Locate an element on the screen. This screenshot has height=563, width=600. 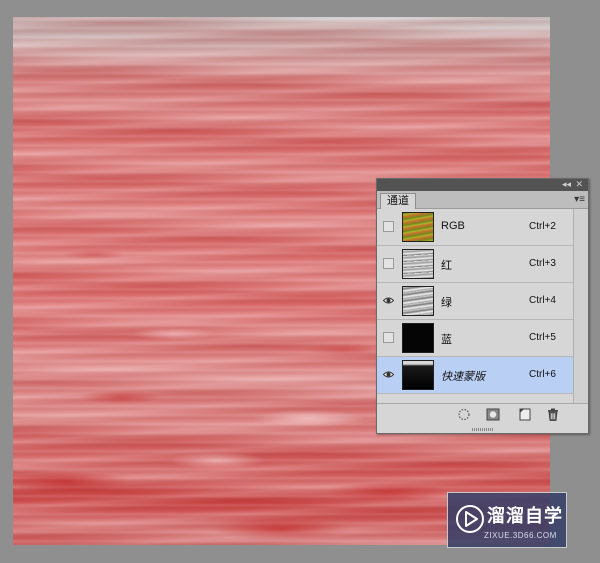
panel-menu-icon: ▾≡ is located at coordinates (579, 200).